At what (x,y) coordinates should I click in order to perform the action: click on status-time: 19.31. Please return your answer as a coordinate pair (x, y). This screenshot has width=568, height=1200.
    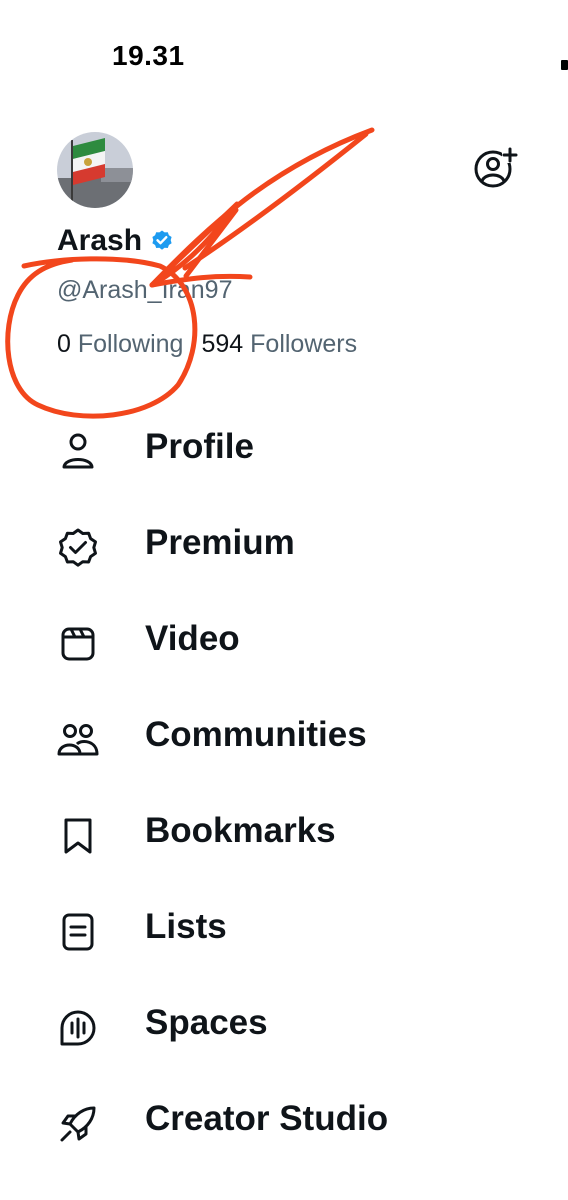
    Looking at the image, I should click on (148, 55).